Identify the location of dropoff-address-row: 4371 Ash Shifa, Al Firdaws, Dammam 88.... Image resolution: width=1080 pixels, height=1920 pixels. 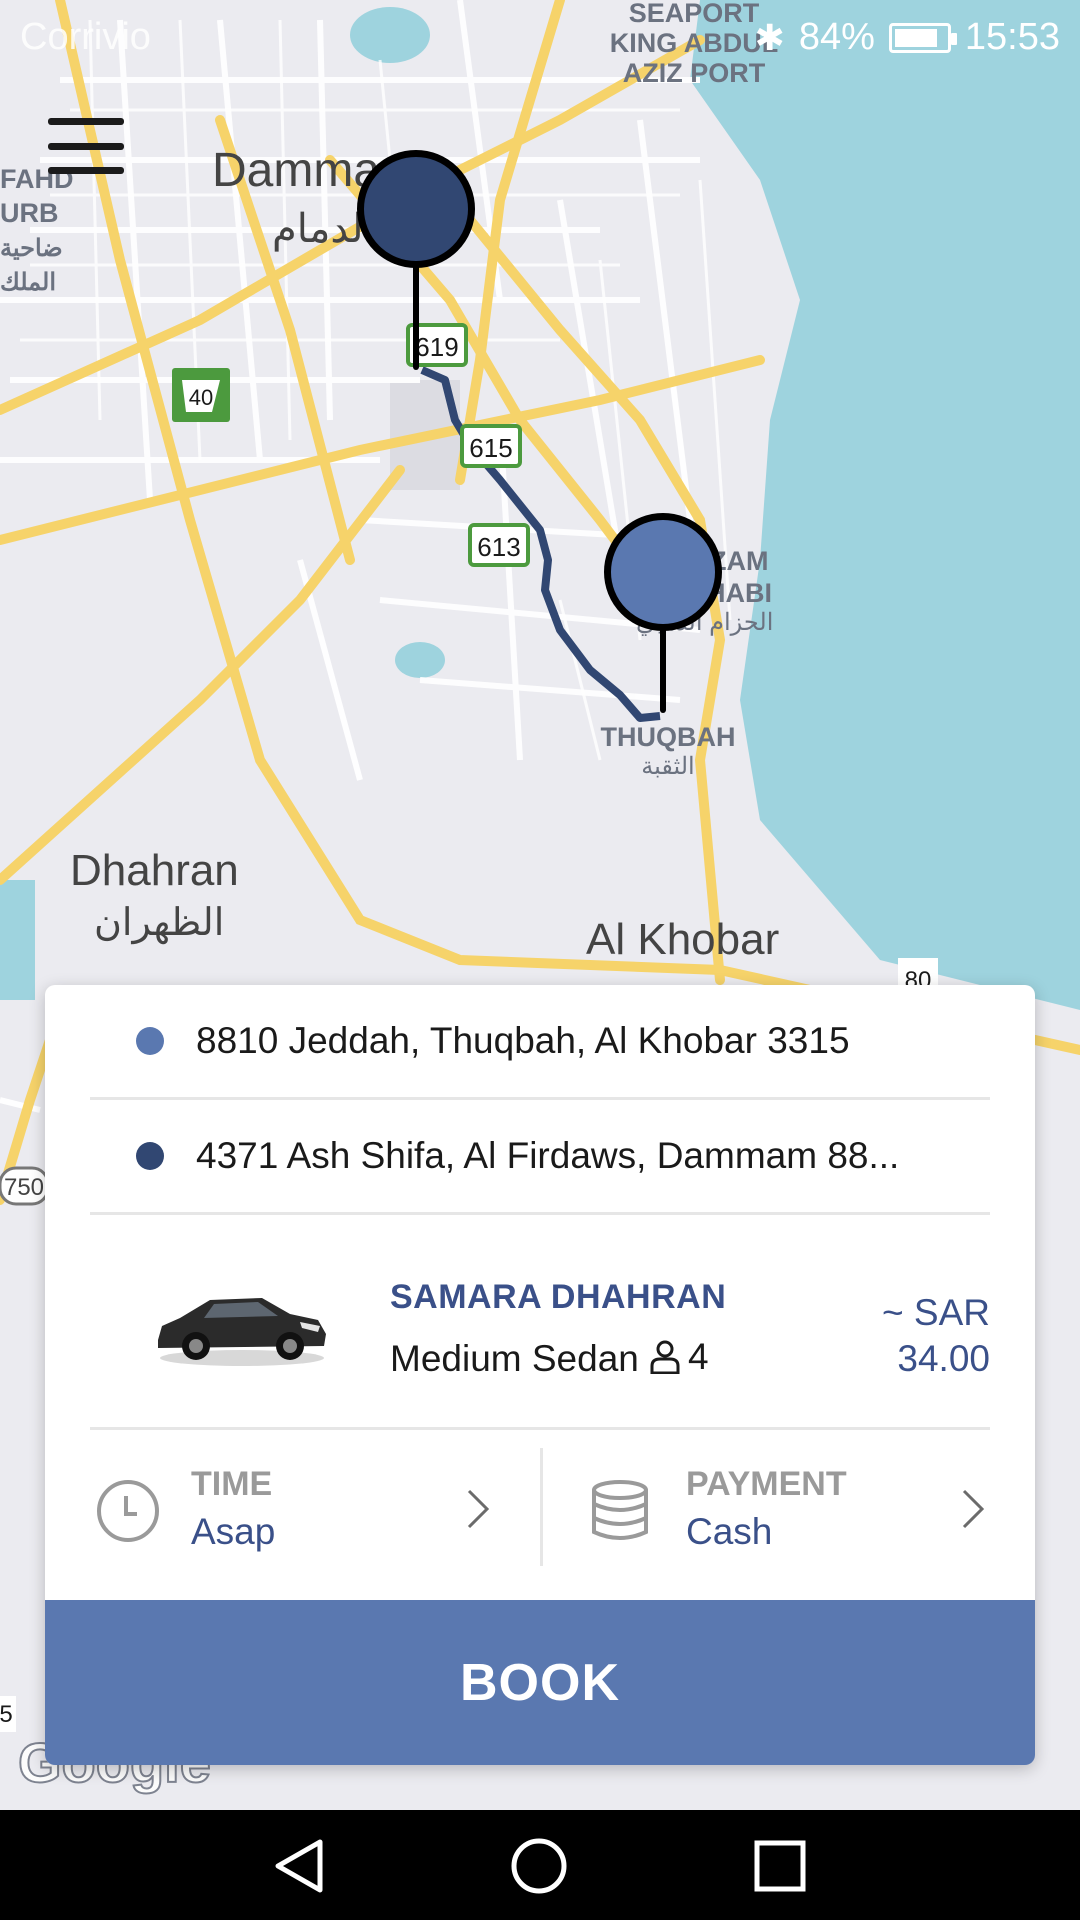
(540, 1157).